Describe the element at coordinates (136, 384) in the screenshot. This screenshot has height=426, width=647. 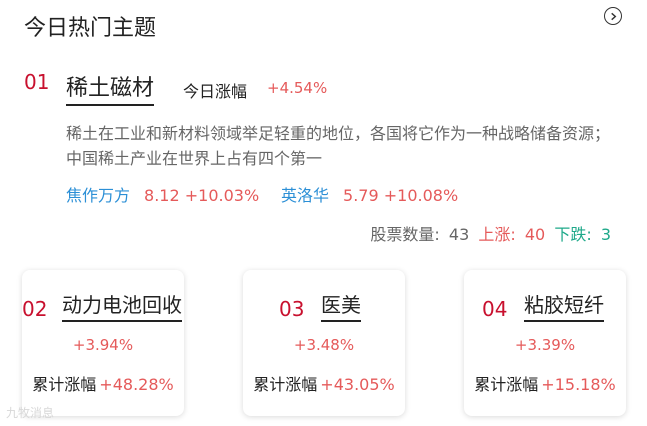
I see `cum-value: +48.28%` at that location.